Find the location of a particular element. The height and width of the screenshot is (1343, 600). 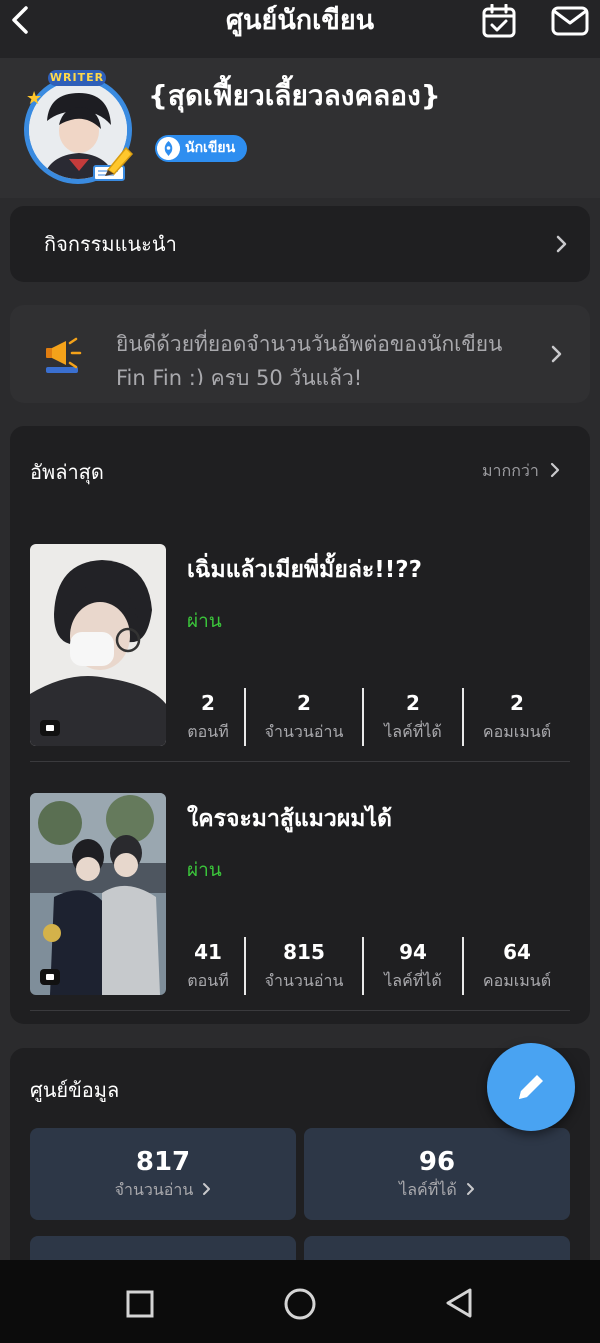

triangle-back-icon is located at coordinates (459, 1303).